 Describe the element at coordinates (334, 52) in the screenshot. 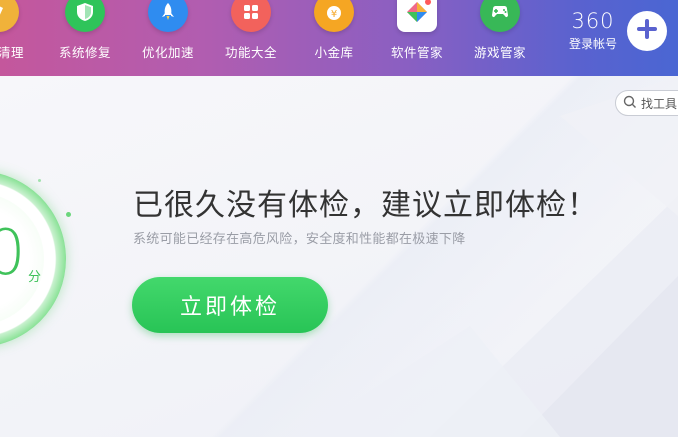

I see `nav-label-vault: 小金库` at that location.